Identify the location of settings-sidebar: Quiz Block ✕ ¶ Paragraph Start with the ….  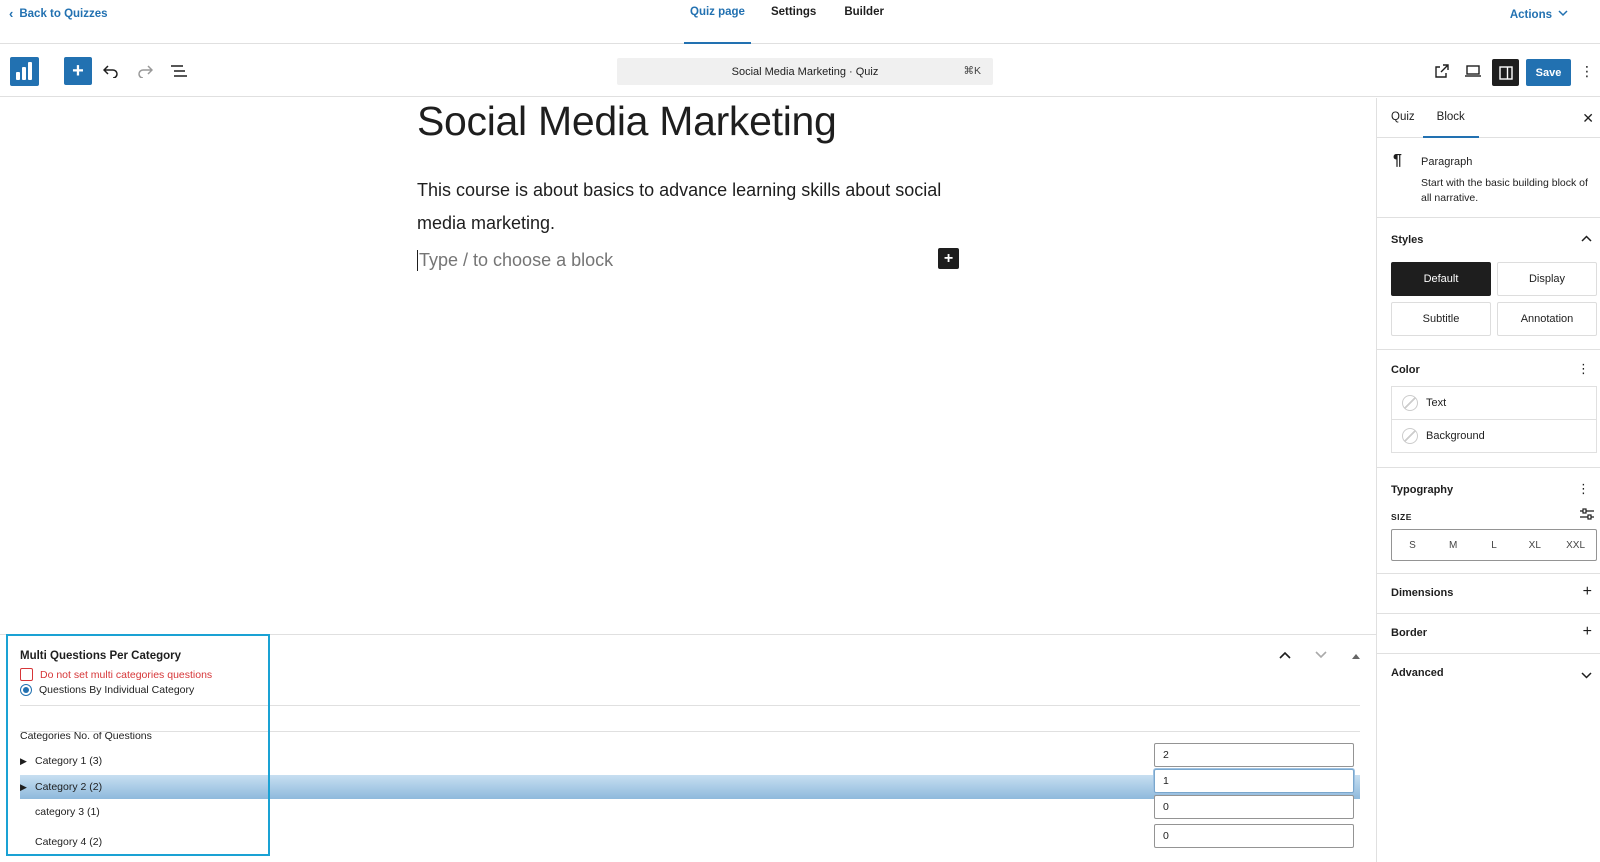
(1488, 480).